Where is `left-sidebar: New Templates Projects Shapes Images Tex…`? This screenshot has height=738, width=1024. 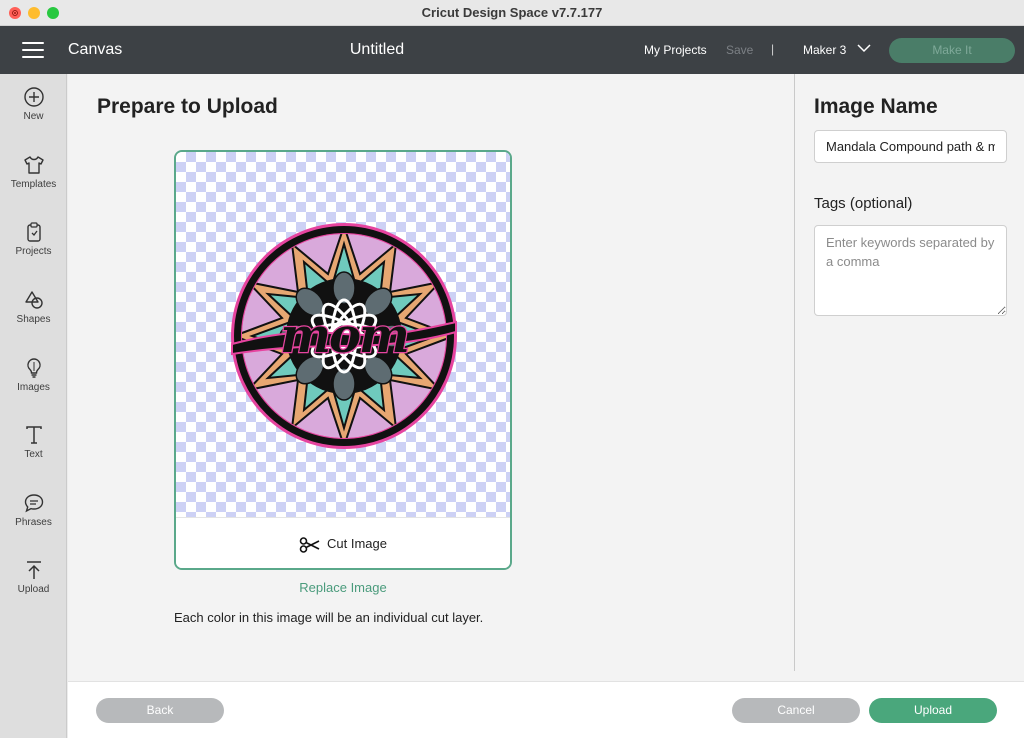 left-sidebar: New Templates Projects Shapes Images Tex… is located at coordinates (33, 406).